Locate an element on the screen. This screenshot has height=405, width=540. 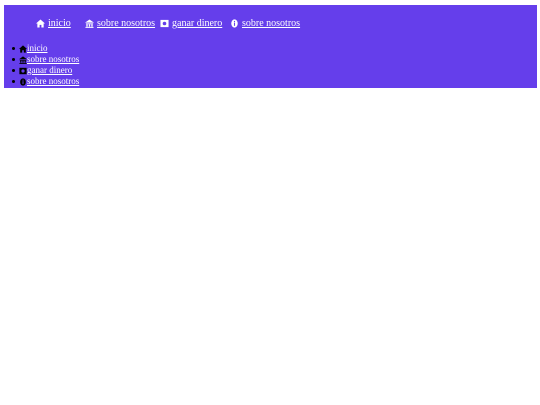
list-link-ganar-dinero: ganar dinero is located at coordinates (45, 70).